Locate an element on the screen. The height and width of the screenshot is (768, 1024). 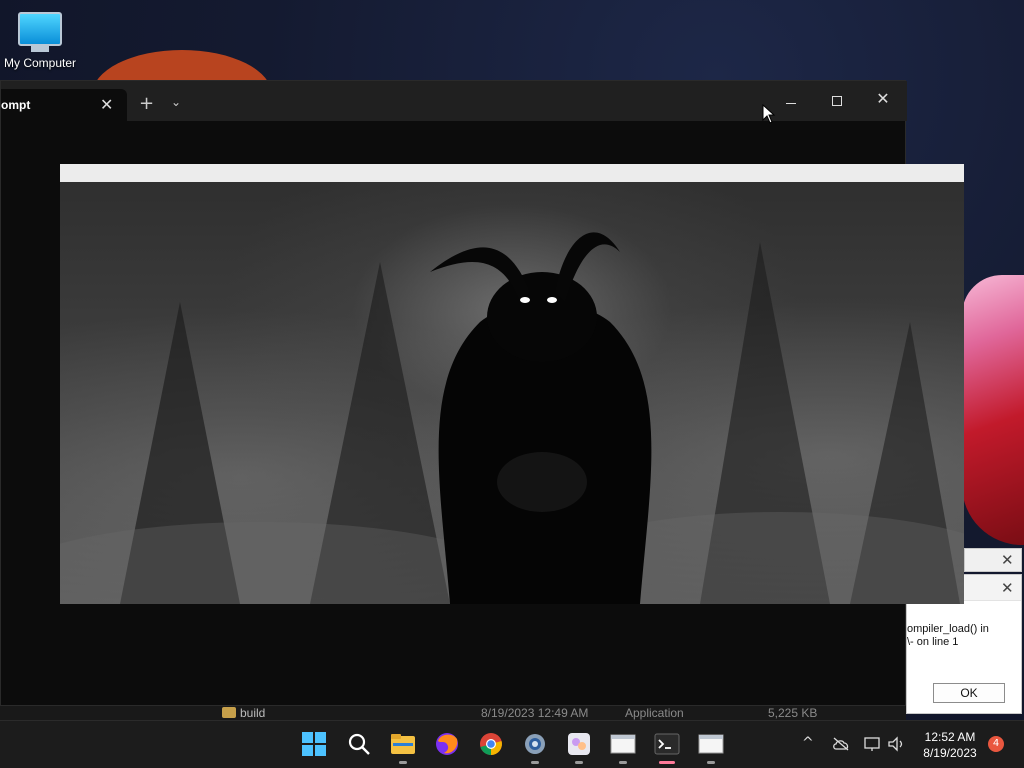
minimize-icon is located at coordinates (791, 103).